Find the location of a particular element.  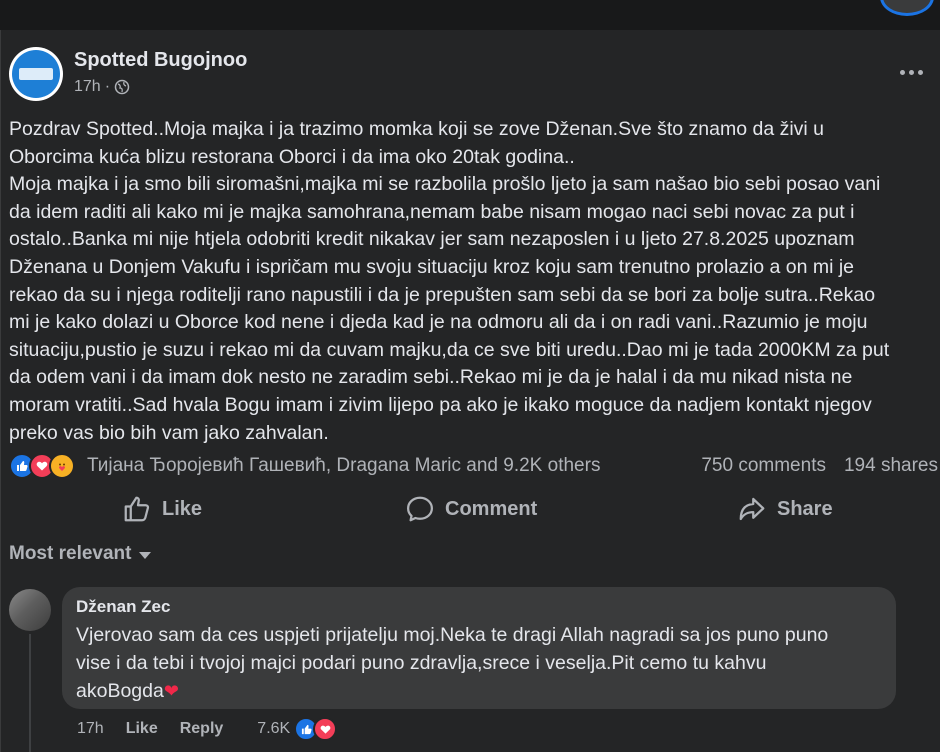

comments-count: 750 comments is located at coordinates (763, 466).